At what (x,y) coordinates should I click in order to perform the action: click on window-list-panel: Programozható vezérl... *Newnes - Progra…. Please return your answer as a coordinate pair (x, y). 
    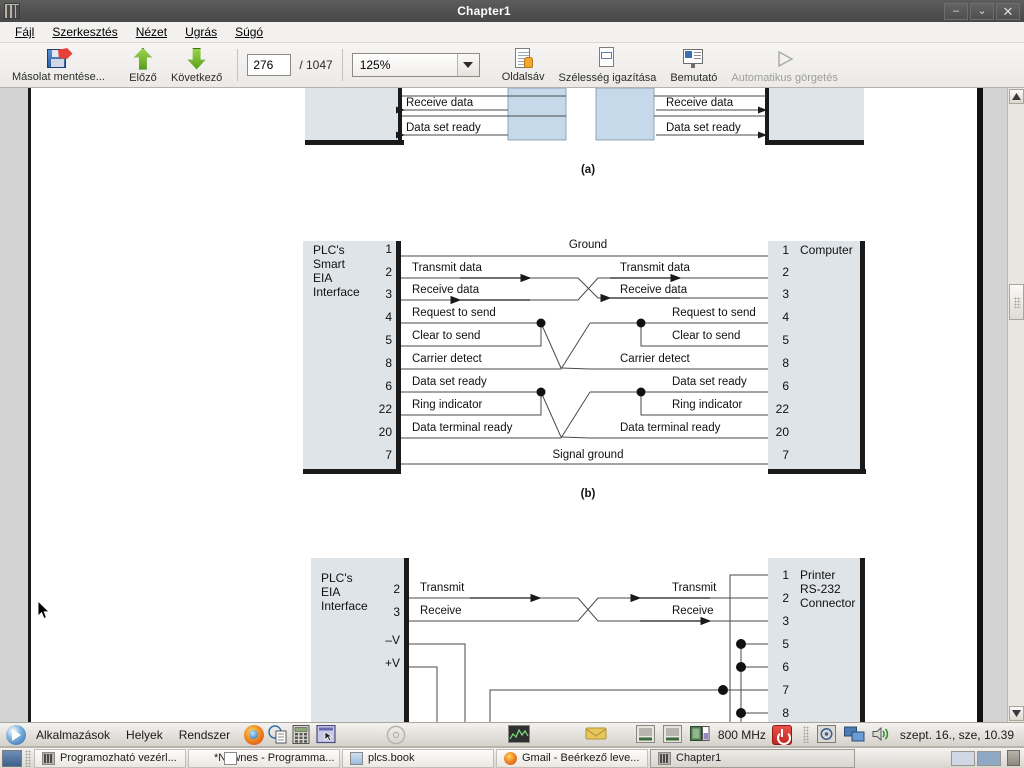
    Looking at the image, I should click on (512, 757).